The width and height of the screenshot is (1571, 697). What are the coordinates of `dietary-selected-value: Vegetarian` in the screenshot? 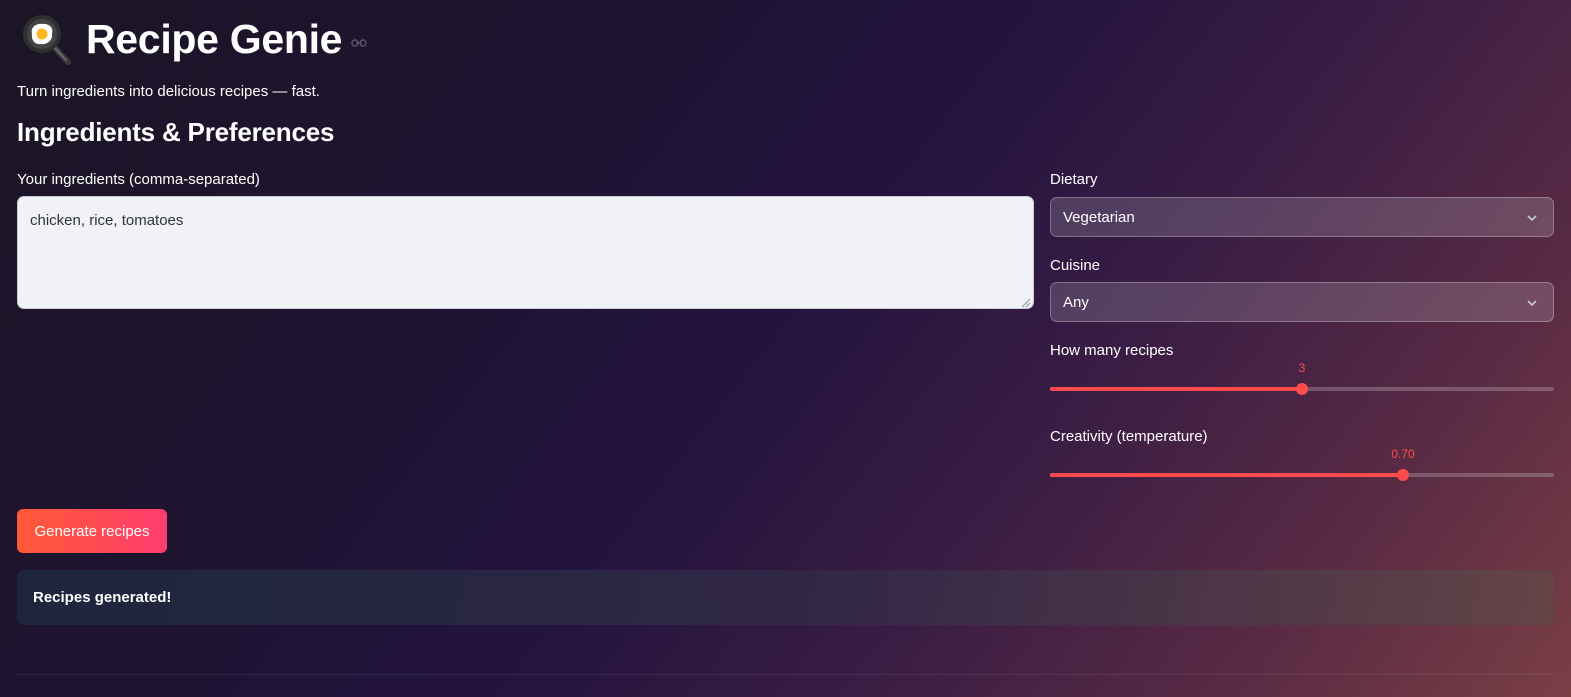 It's located at (1099, 217).